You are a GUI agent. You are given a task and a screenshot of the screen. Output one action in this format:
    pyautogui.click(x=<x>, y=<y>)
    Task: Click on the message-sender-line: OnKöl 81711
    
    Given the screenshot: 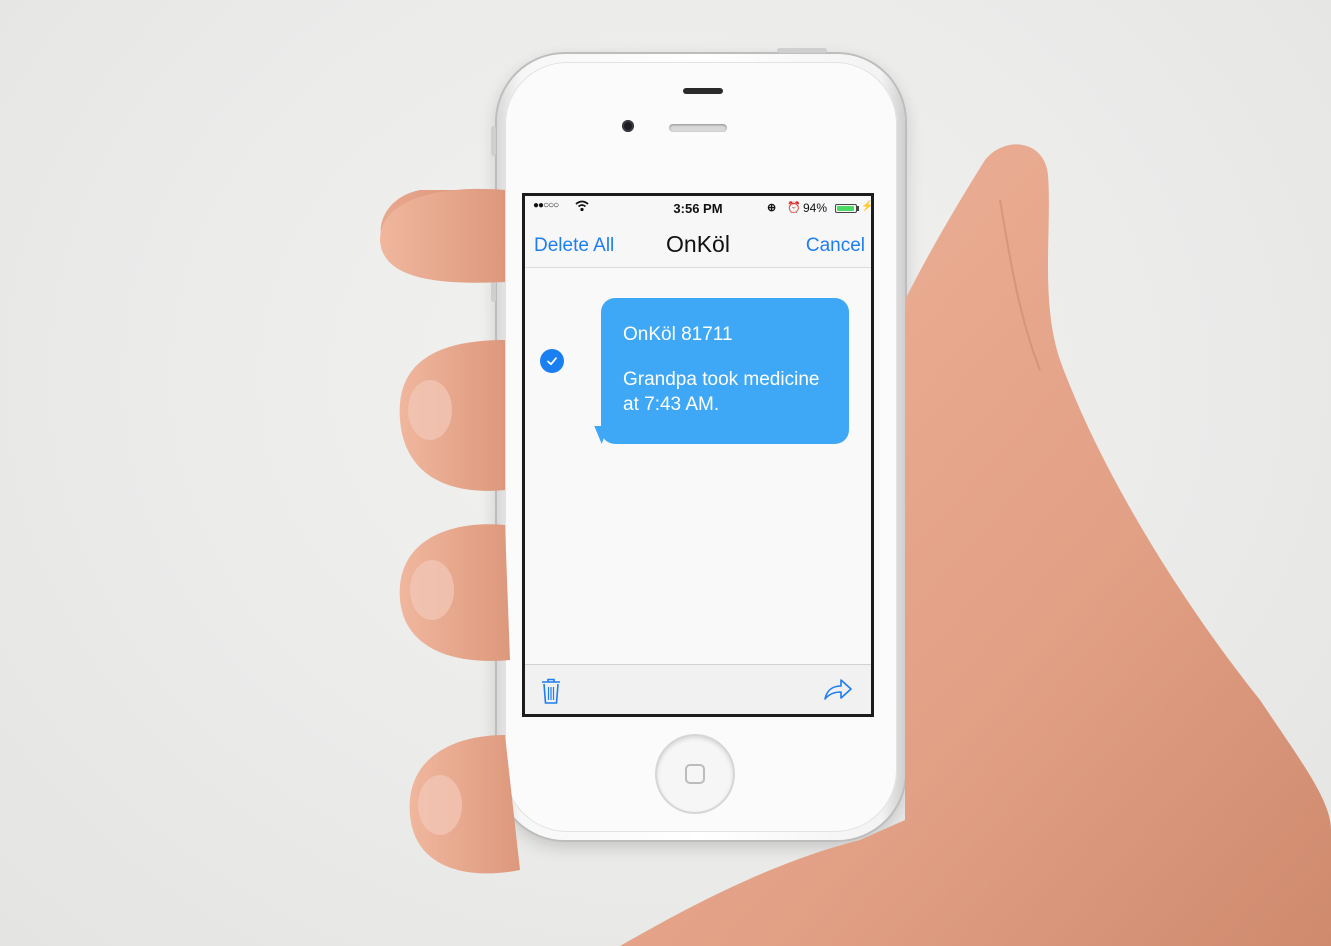 What is the action you would take?
    pyautogui.click(x=678, y=334)
    